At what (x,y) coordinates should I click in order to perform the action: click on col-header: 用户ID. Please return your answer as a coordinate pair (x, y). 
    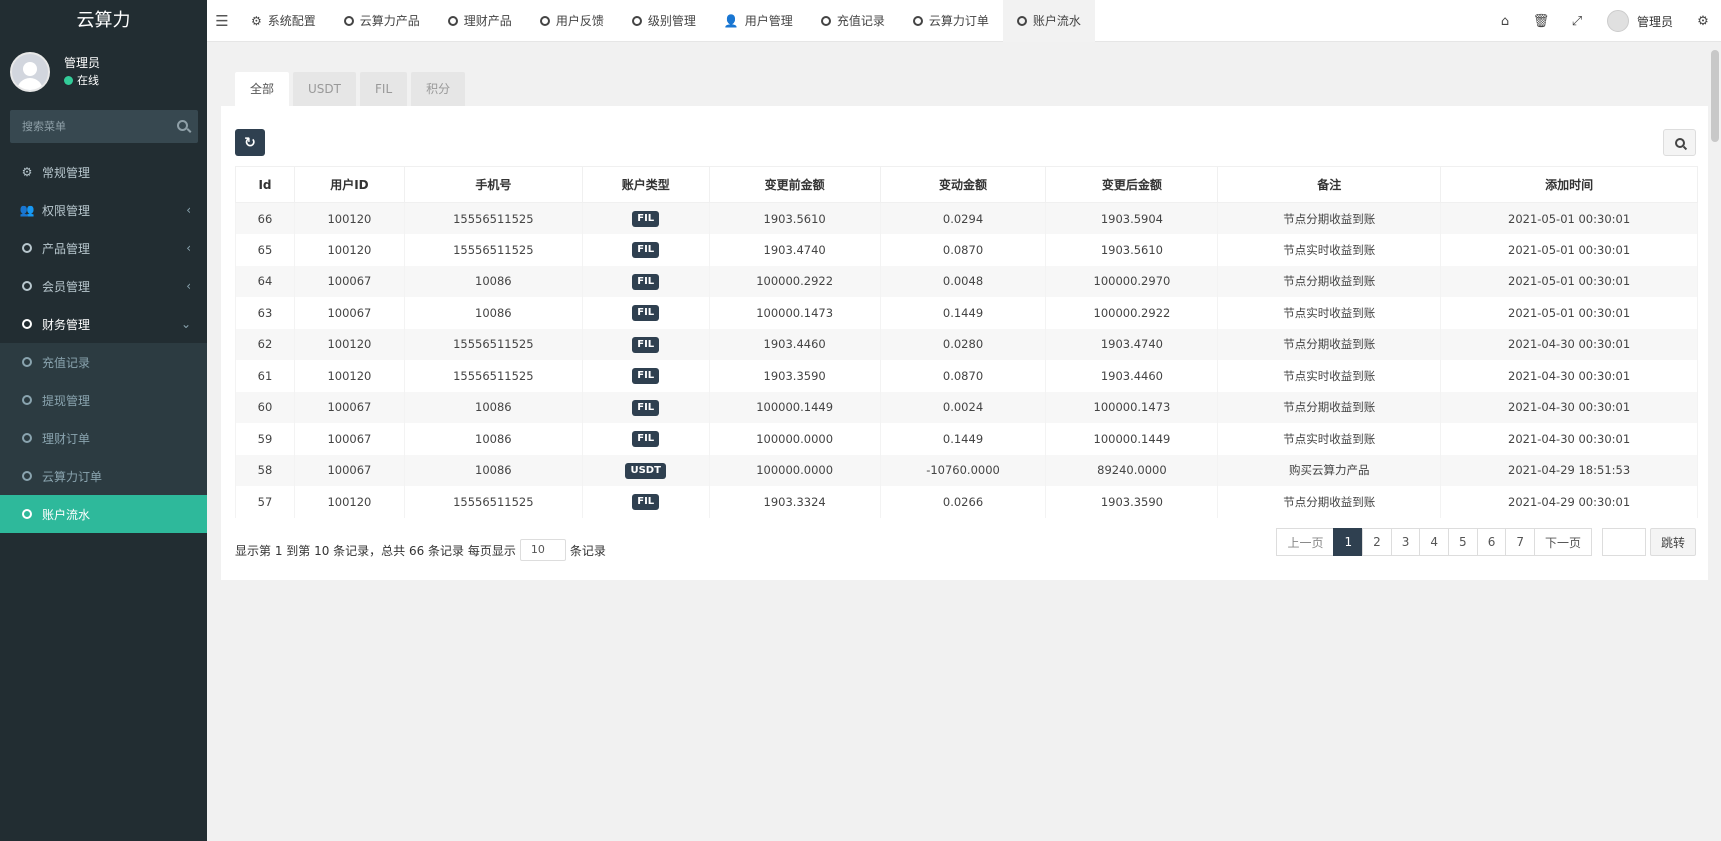
    Looking at the image, I should click on (349, 184).